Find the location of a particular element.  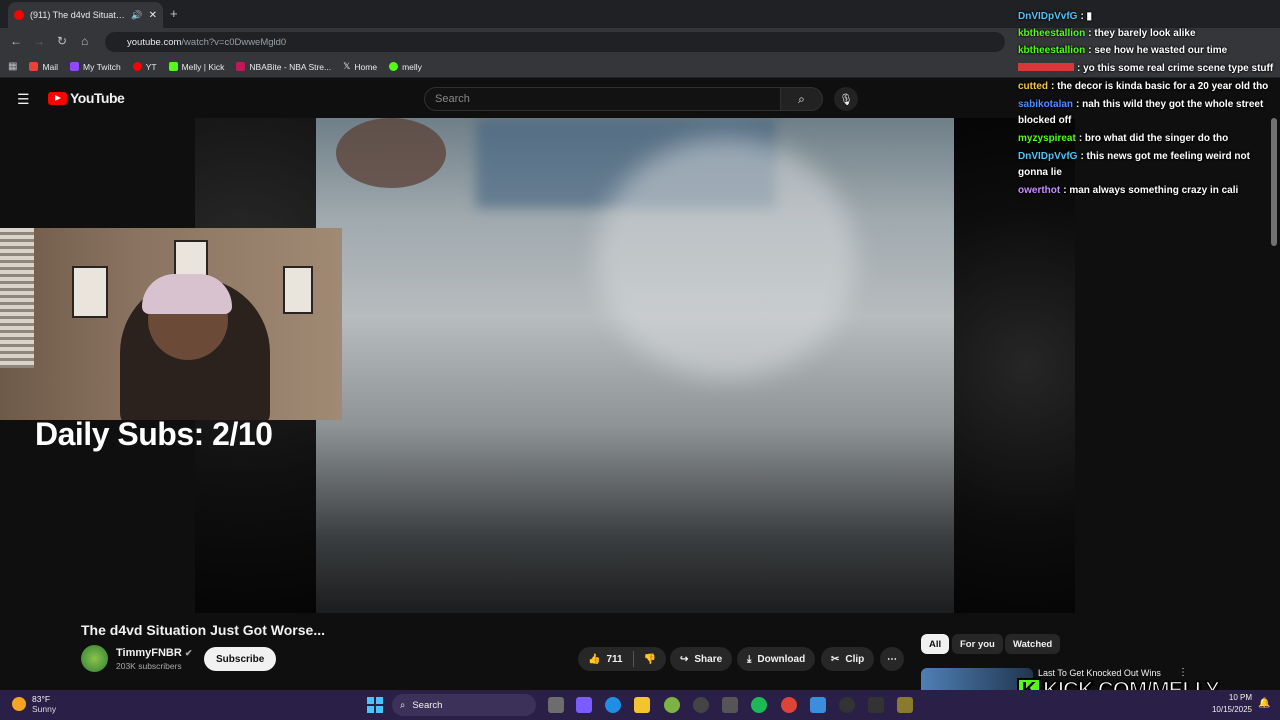

system-clock: 10 PM 10/15/2025 is located at coordinates (1231, 704).